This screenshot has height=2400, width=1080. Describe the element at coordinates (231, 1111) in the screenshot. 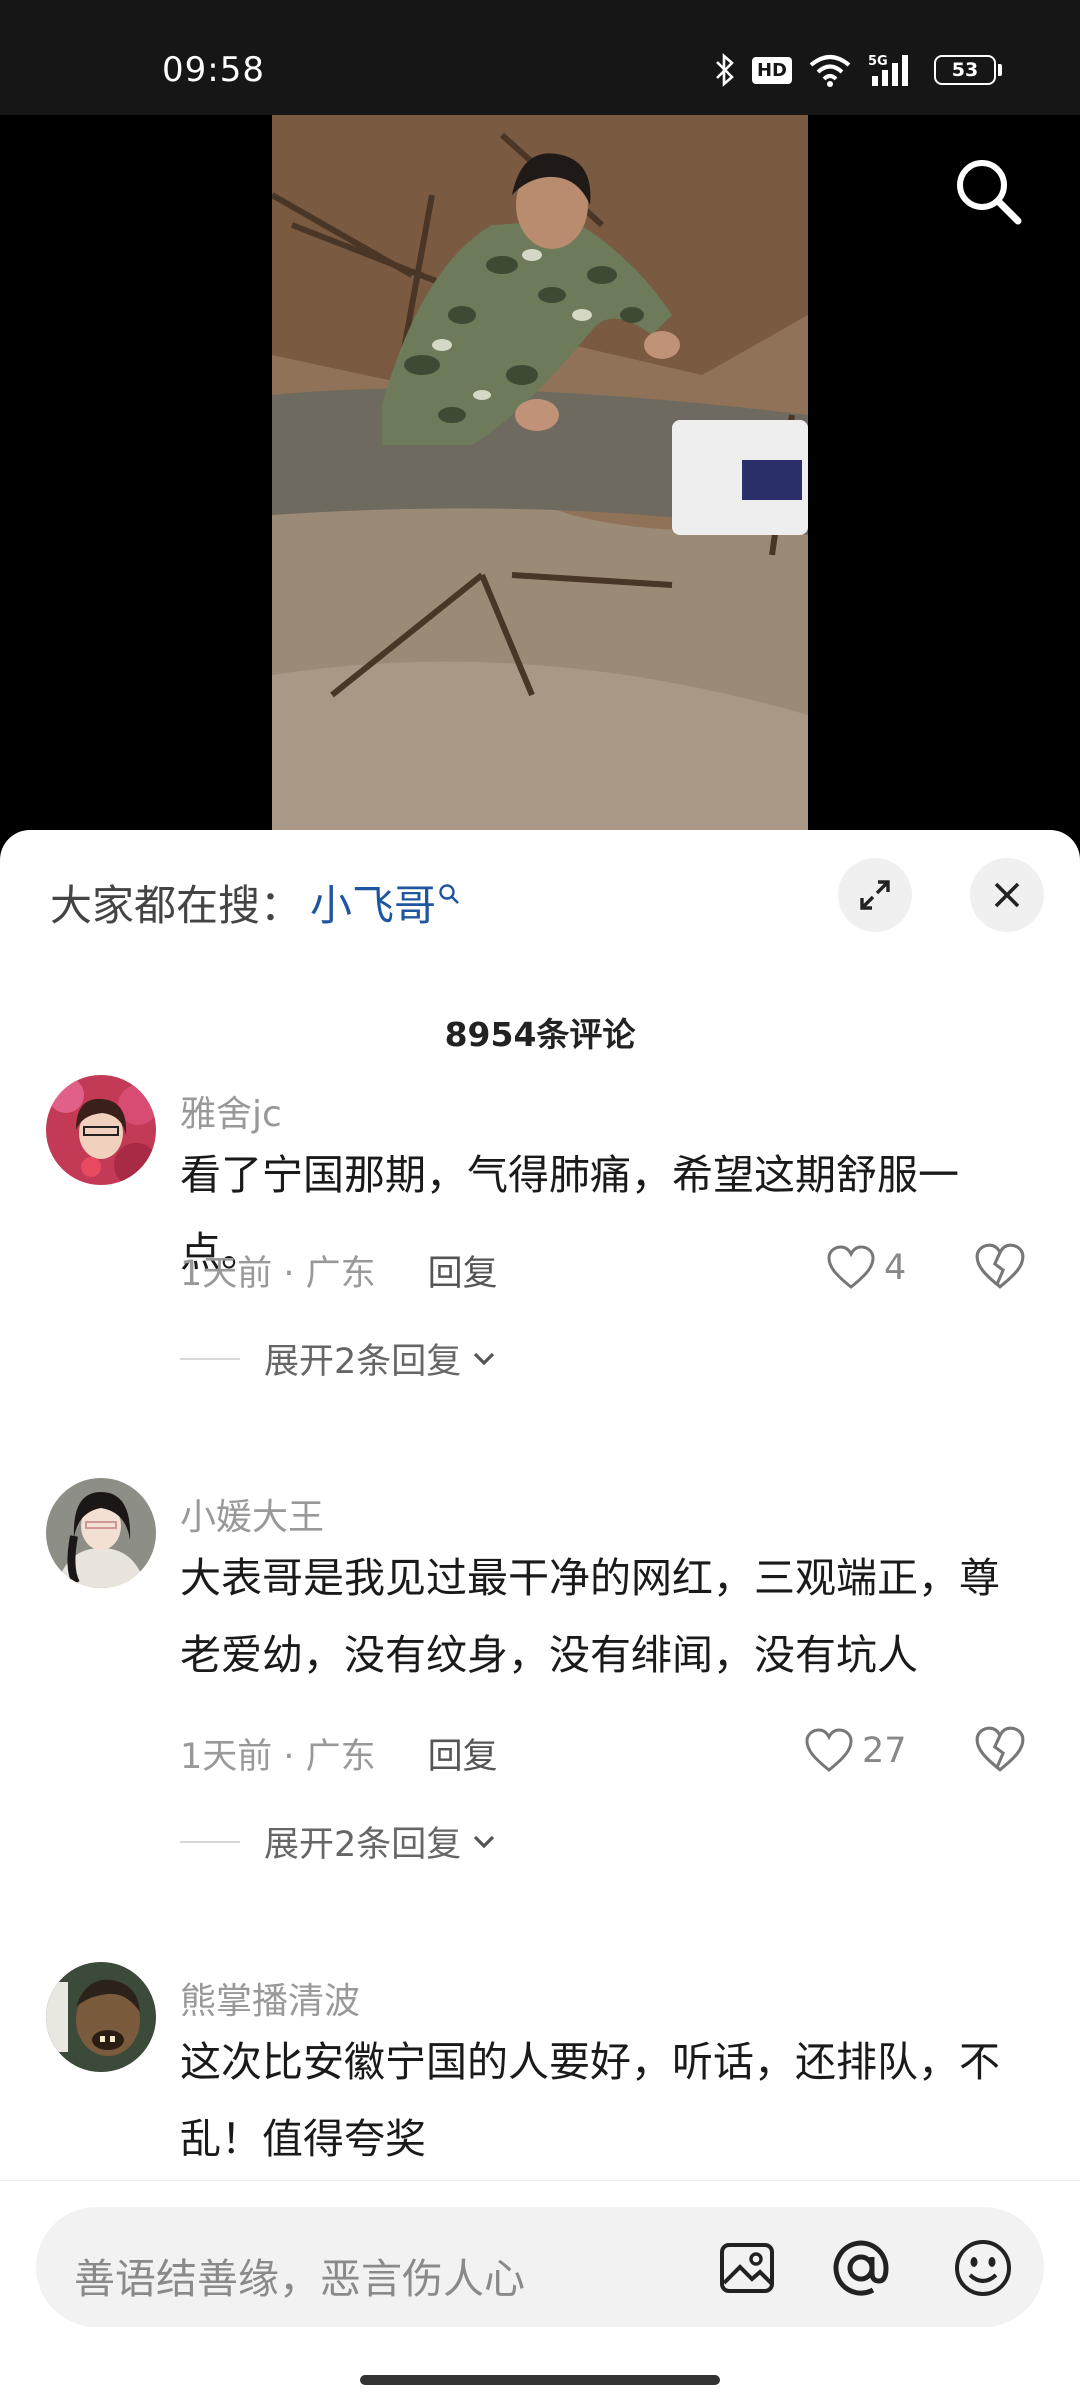

I see `comment-username: 雅舍jc` at that location.